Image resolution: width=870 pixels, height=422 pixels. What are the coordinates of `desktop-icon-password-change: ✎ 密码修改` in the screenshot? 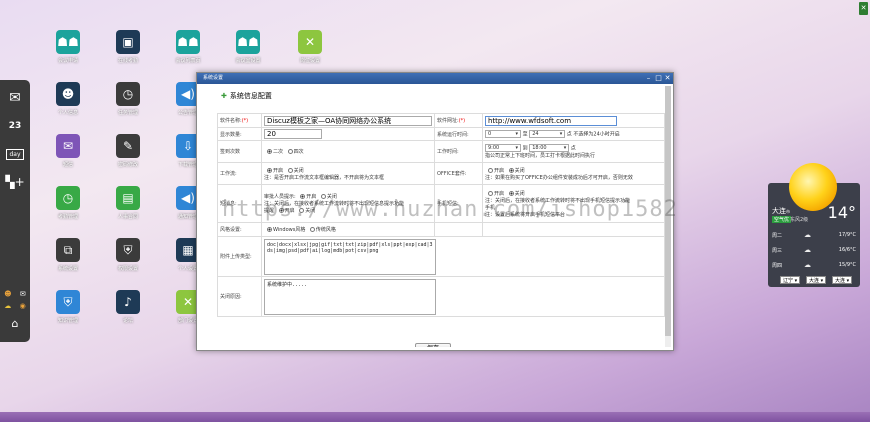 It's located at (128, 151).